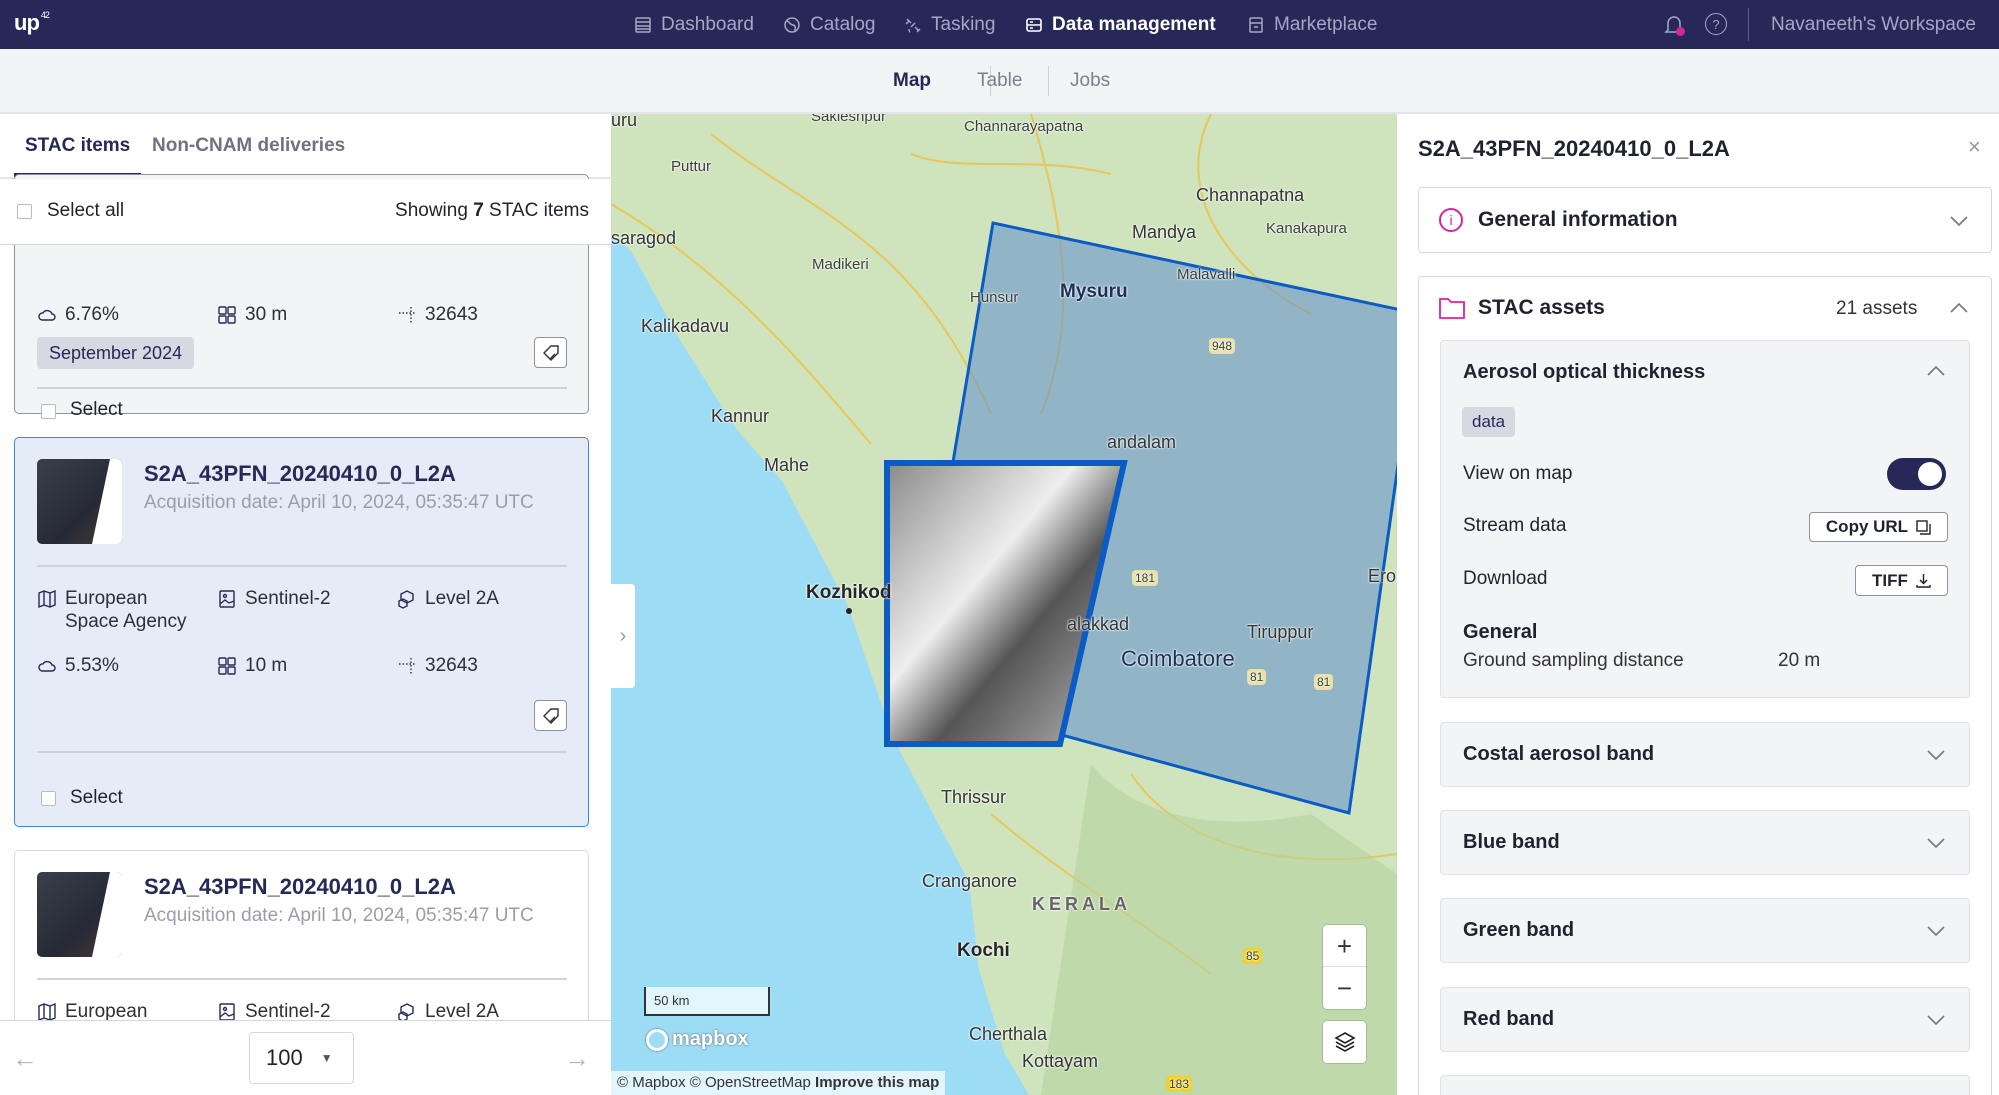  Describe the element at coordinates (1705, 754) in the screenshot. I see `asset-costal-aerosol-band: Costal aerosol band` at that location.